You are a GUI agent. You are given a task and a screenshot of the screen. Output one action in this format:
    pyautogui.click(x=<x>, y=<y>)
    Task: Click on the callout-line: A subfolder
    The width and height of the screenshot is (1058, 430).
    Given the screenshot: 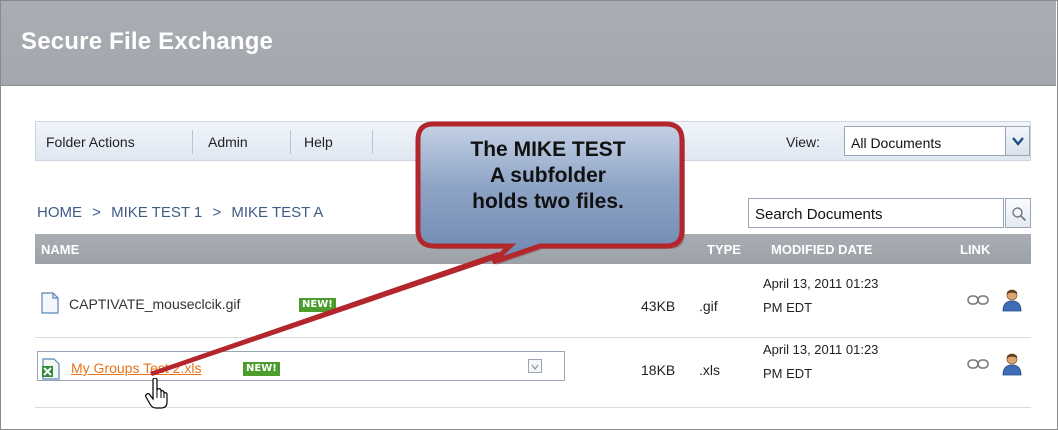 What is the action you would take?
    pyautogui.click(x=548, y=175)
    